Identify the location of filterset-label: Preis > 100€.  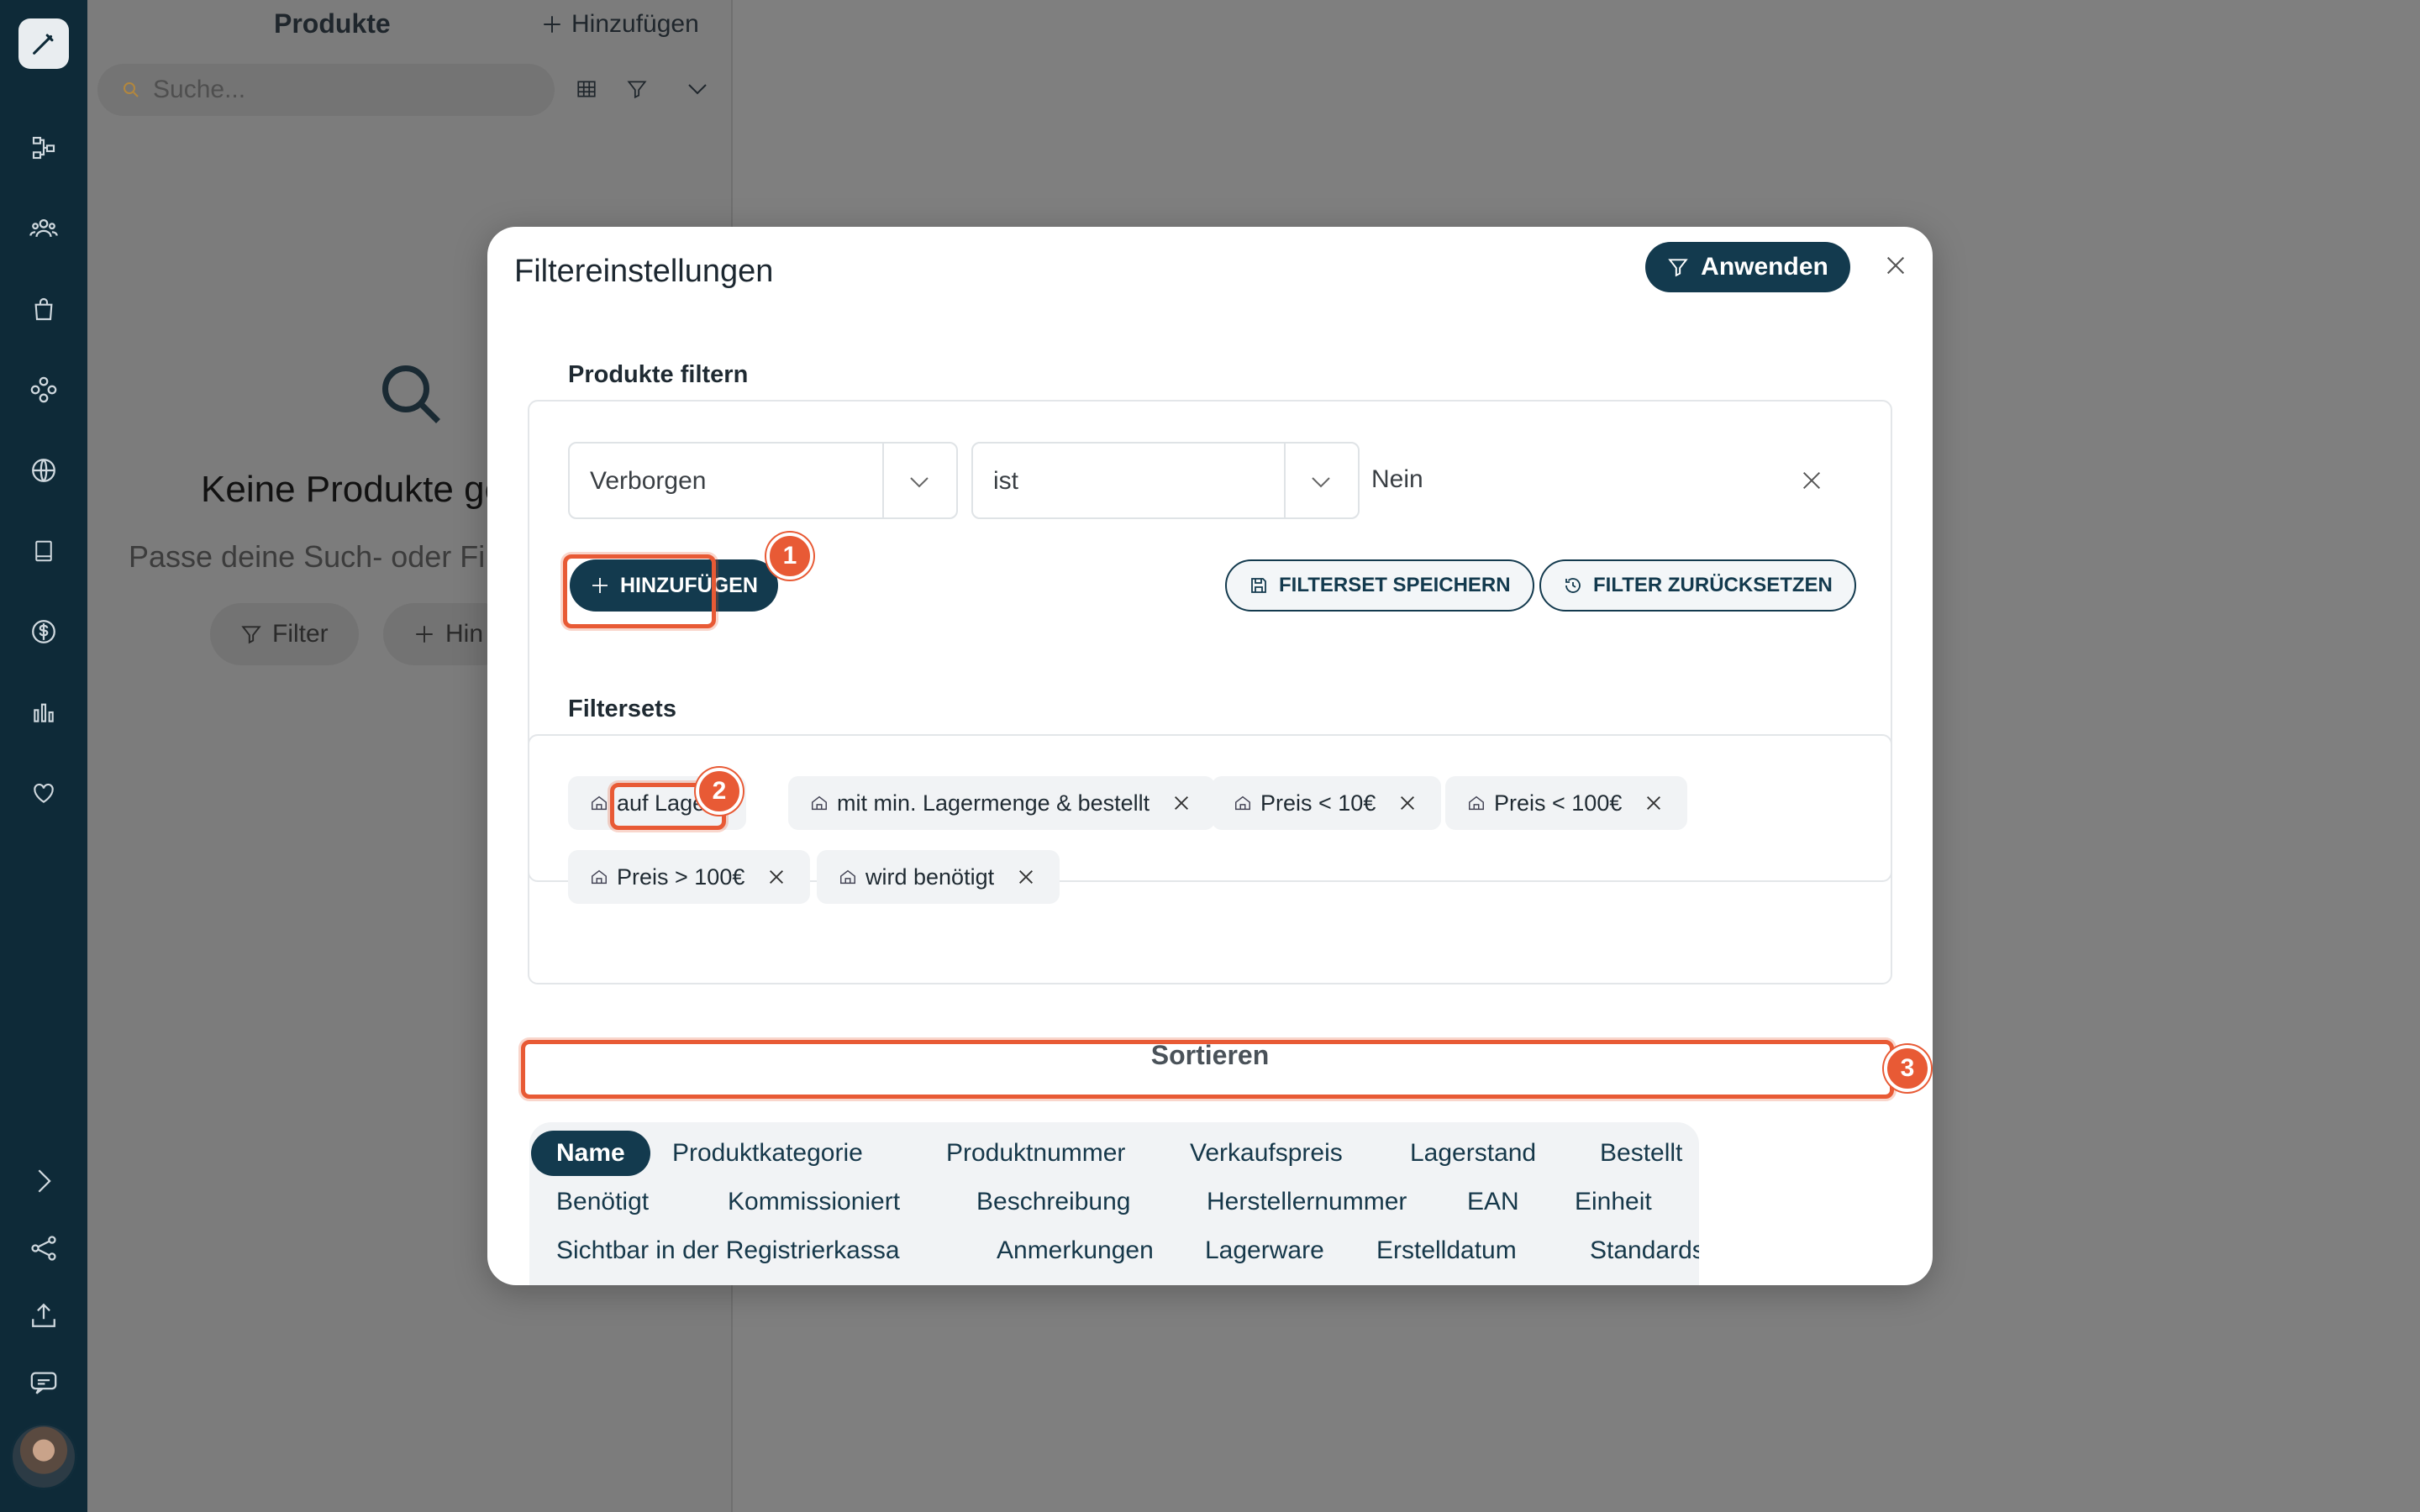
(681, 877).